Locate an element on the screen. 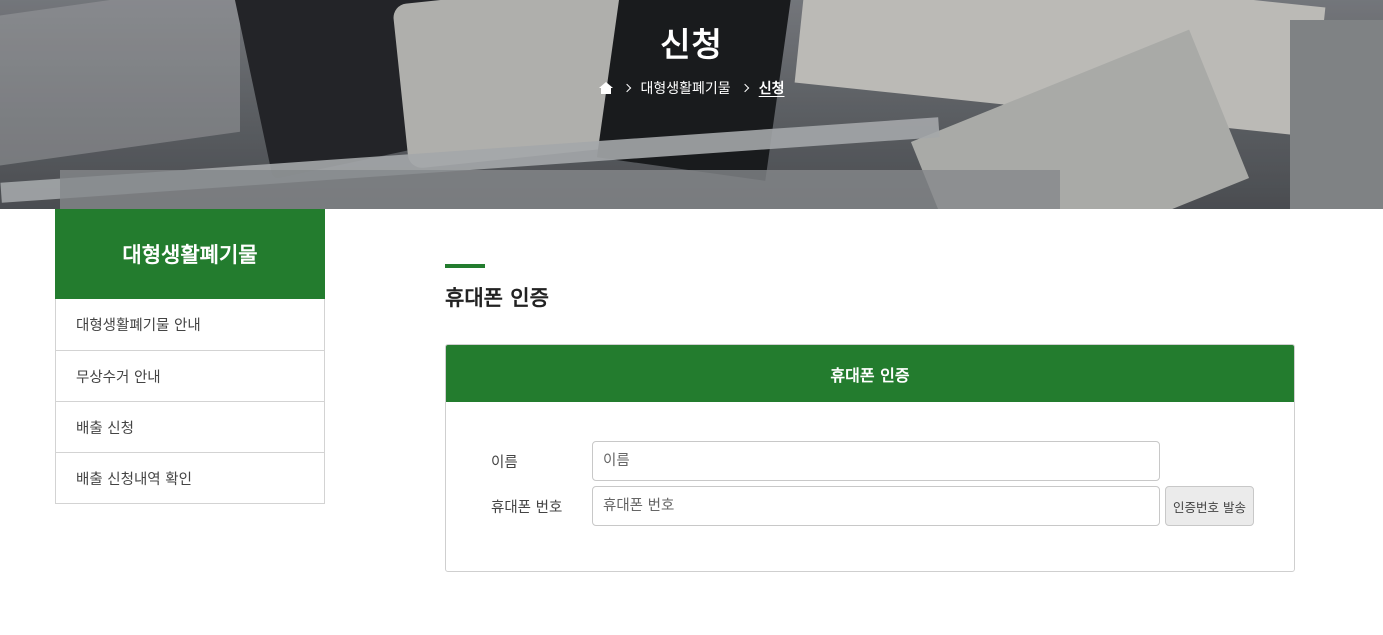  breadcrumb: 대형생활폐기물 신청 is located at coordinates (691, 88).